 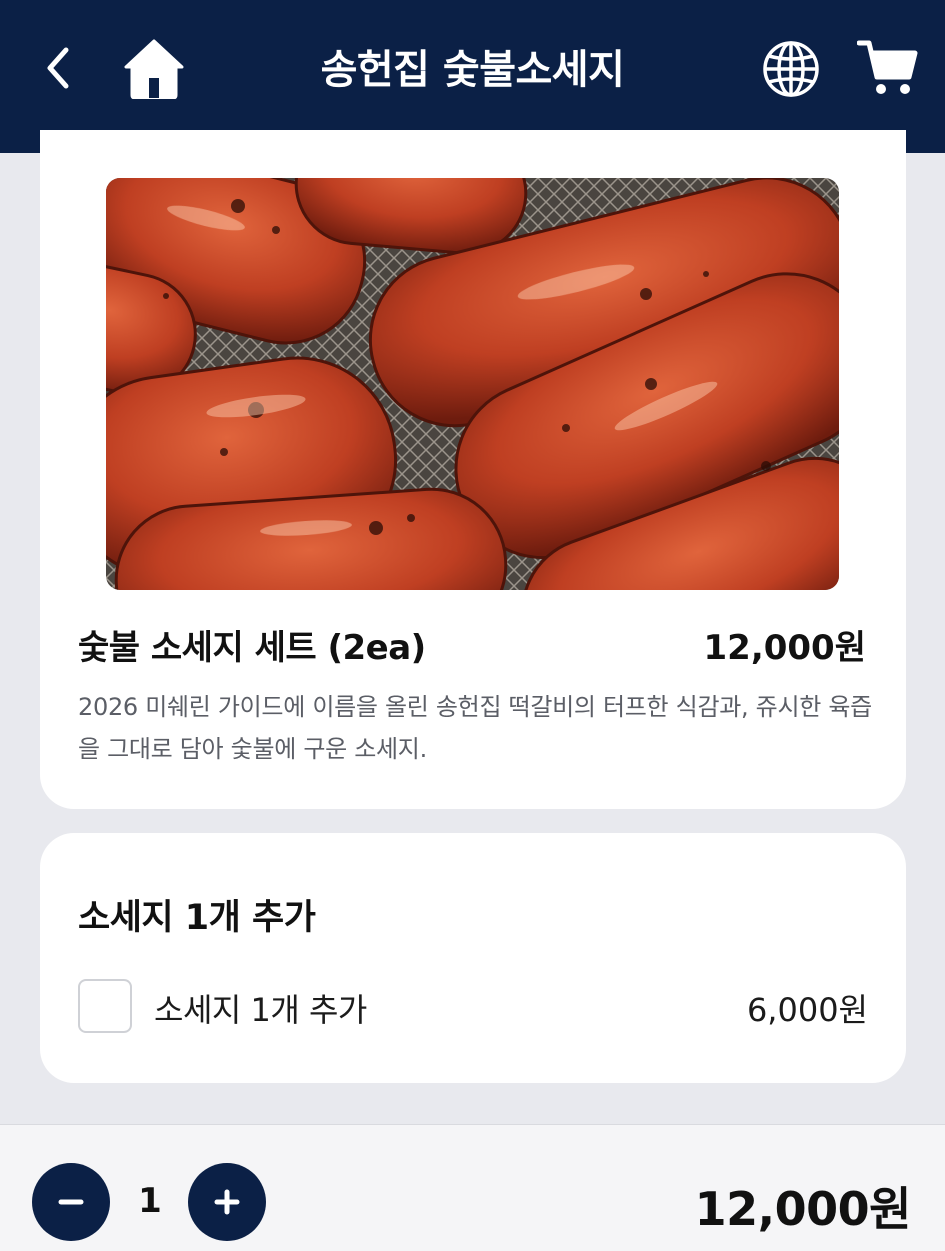 I want to click on globe-icon, so click(x=791, y=69).